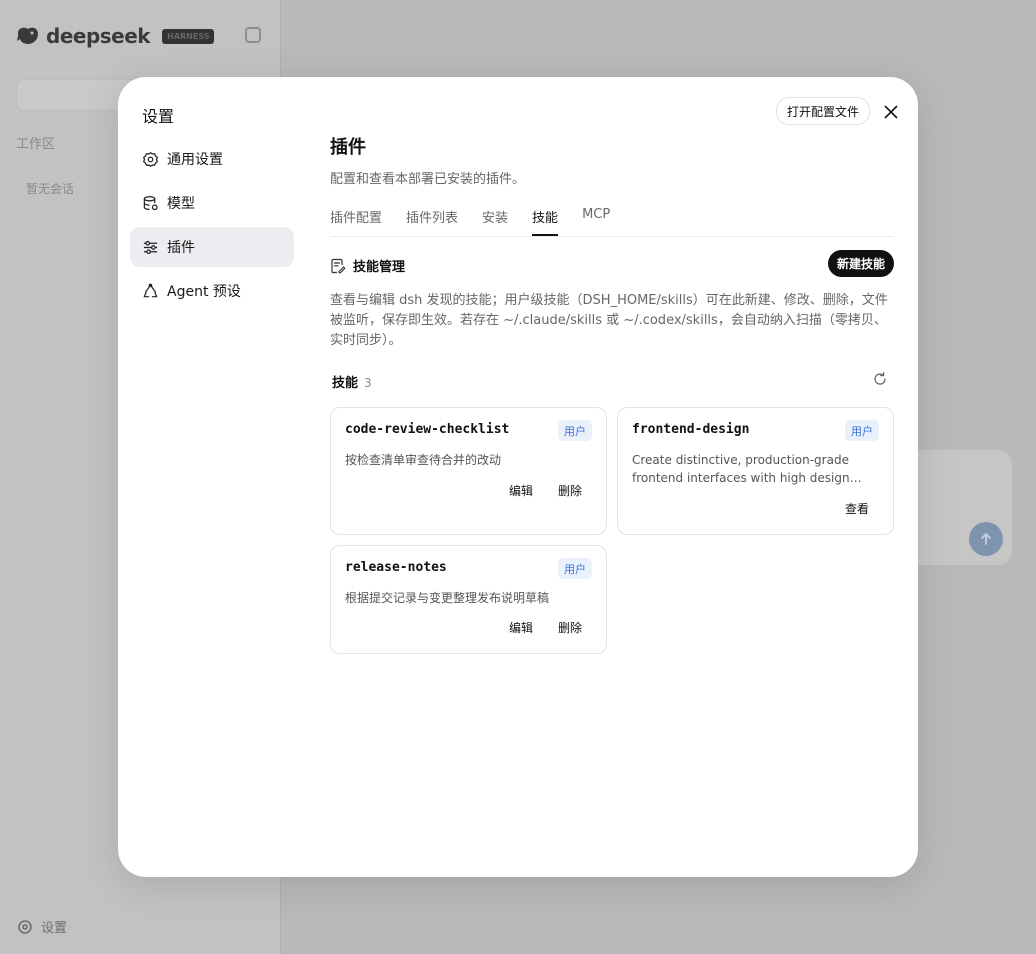 The width and height of the screenshot is (1036, 954). Describe the element at coordinates (158, 116) in the screenshot. I see `modal-title: 设置` at that location.